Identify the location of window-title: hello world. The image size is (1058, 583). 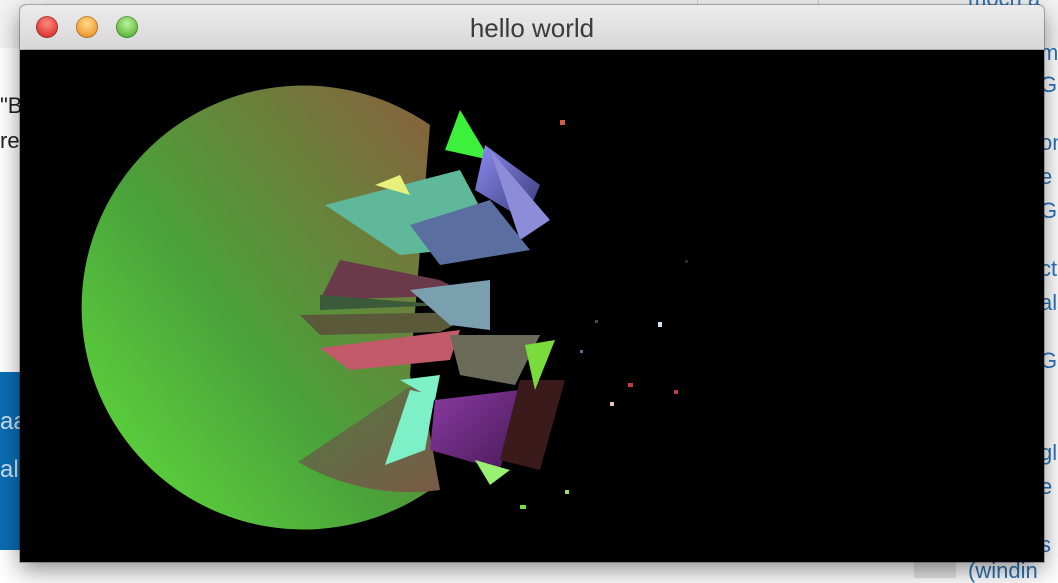
(532, 28).